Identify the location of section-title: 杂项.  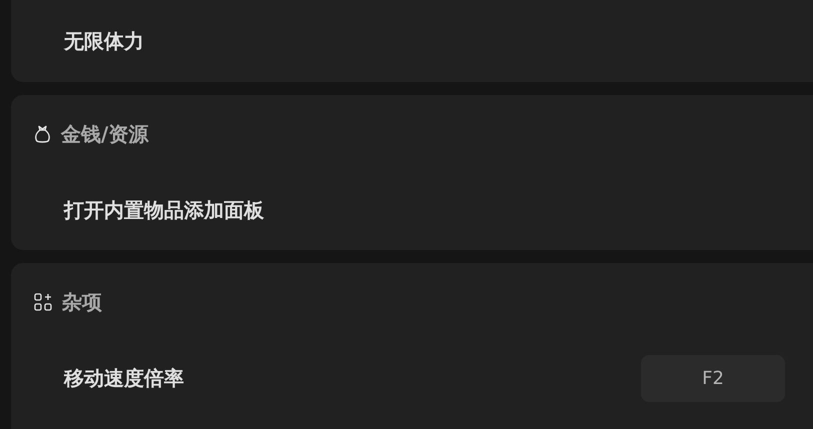
(82, 302).